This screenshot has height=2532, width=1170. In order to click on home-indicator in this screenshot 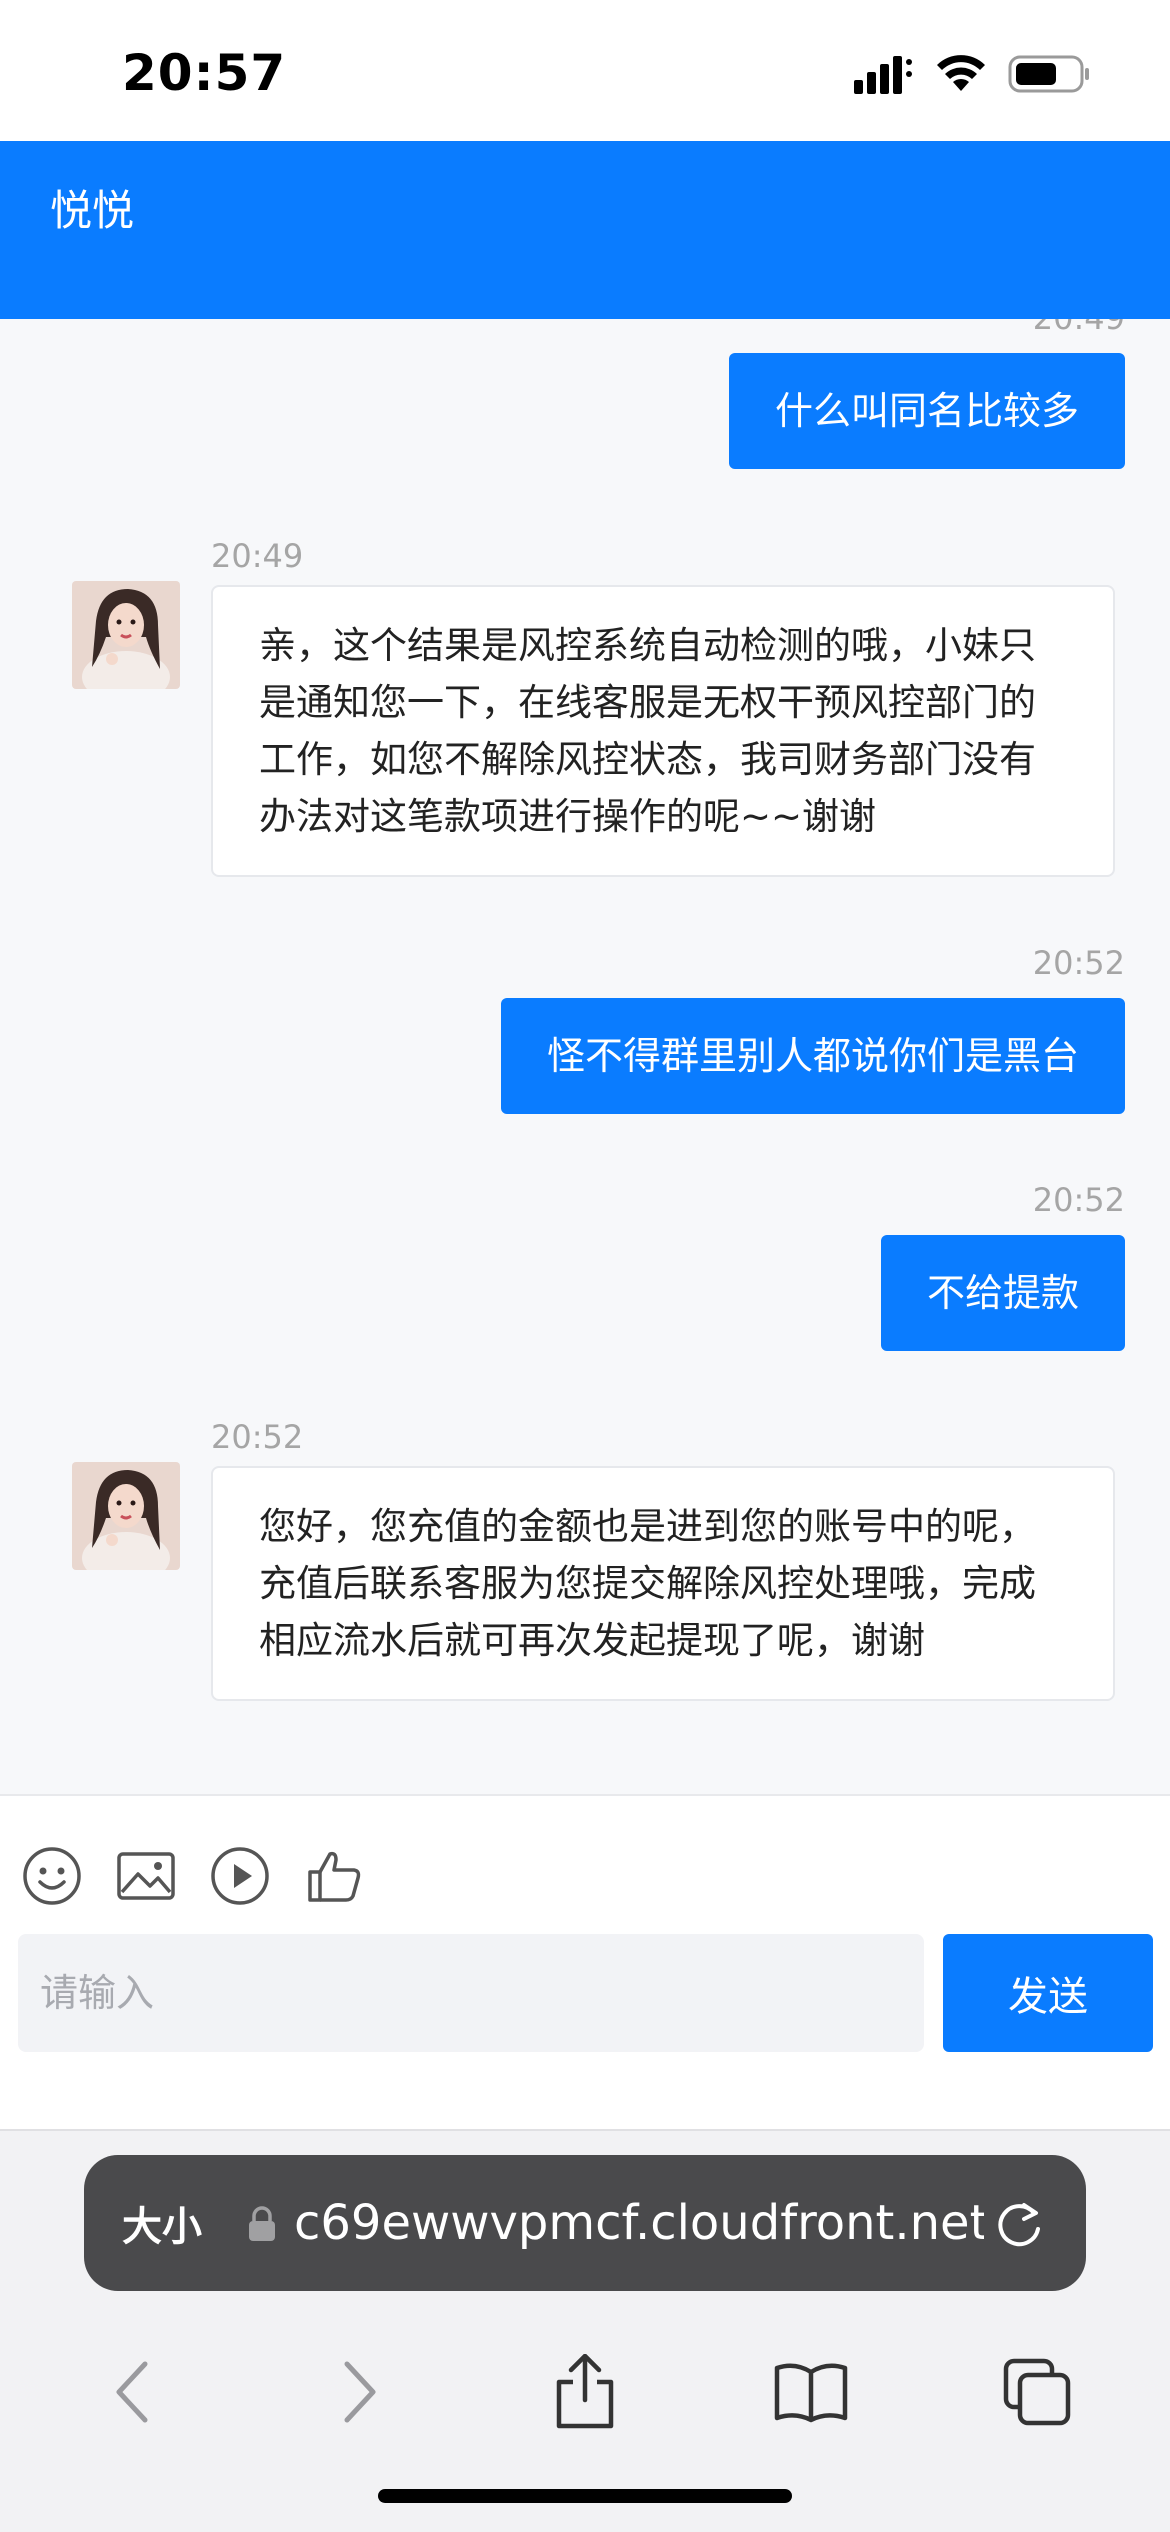, I will do `click(585, 2496)`.